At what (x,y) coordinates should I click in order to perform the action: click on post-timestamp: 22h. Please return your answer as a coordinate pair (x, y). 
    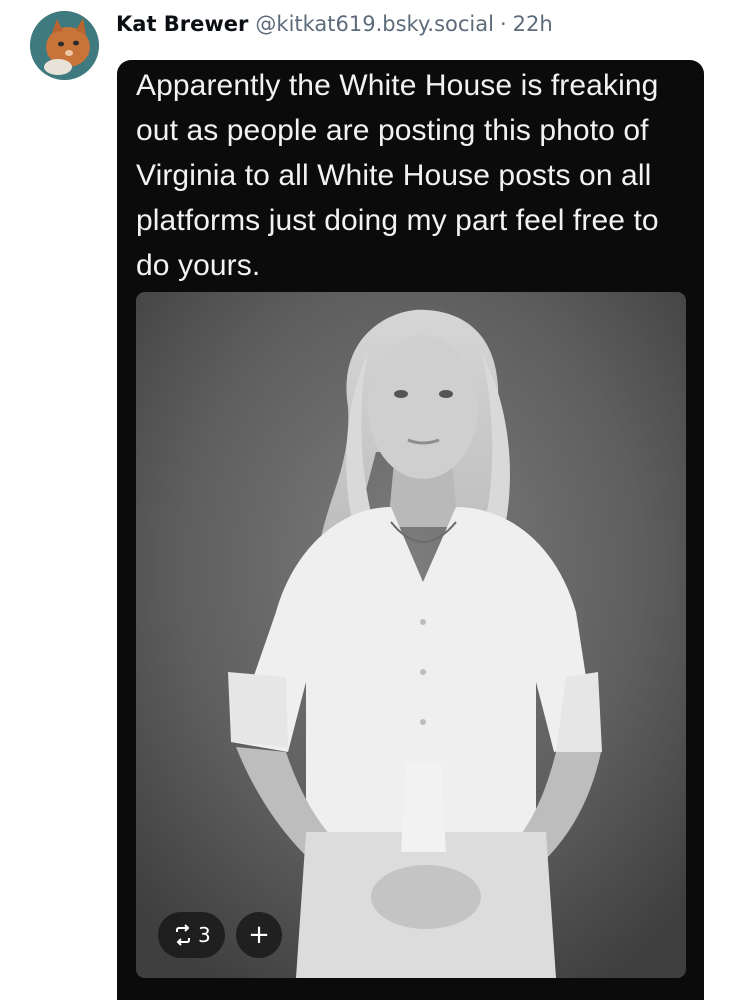
    Looking at the image, I should click on (533, 24).